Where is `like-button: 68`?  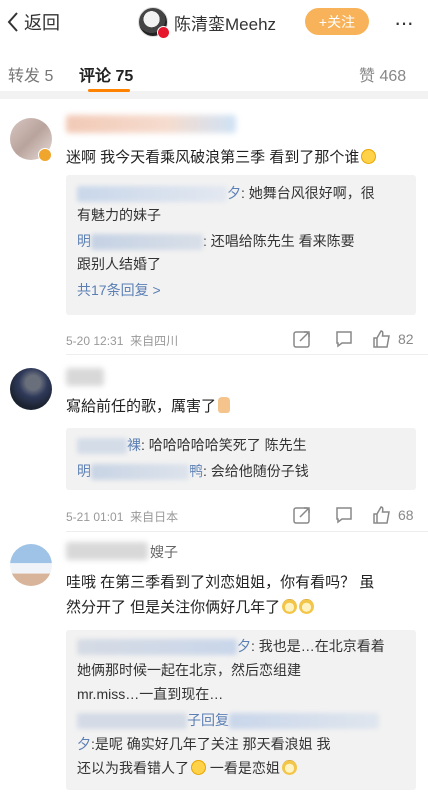 like-button: 68 is located at coordinates (393, 515).